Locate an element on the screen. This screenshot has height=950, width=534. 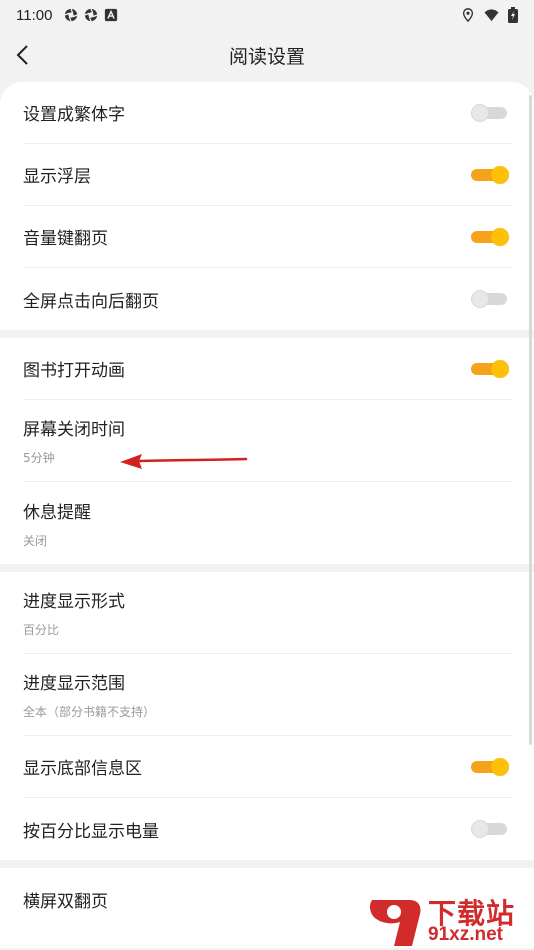
wifi-icon is located at coordinates (491, 15).